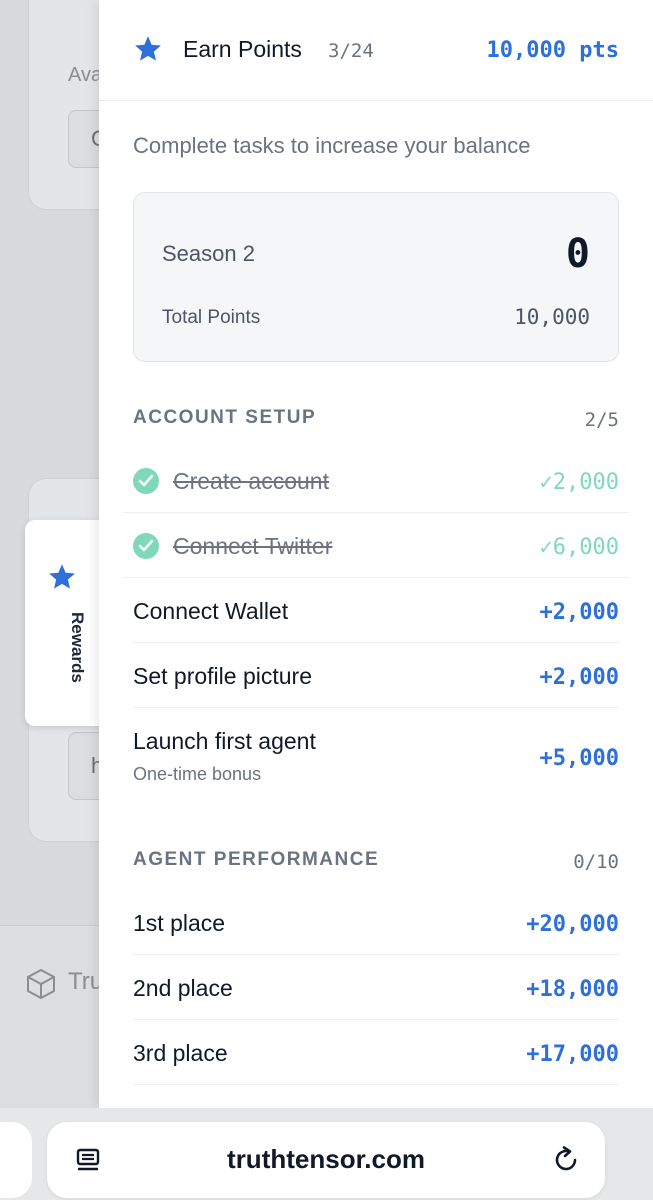 The width and height of the screenshot is (653, 1200). What do you see at coordinates (183, 988) in the screenshot?
I see `task-label: 2nd place` at bounding box center [183, 988].